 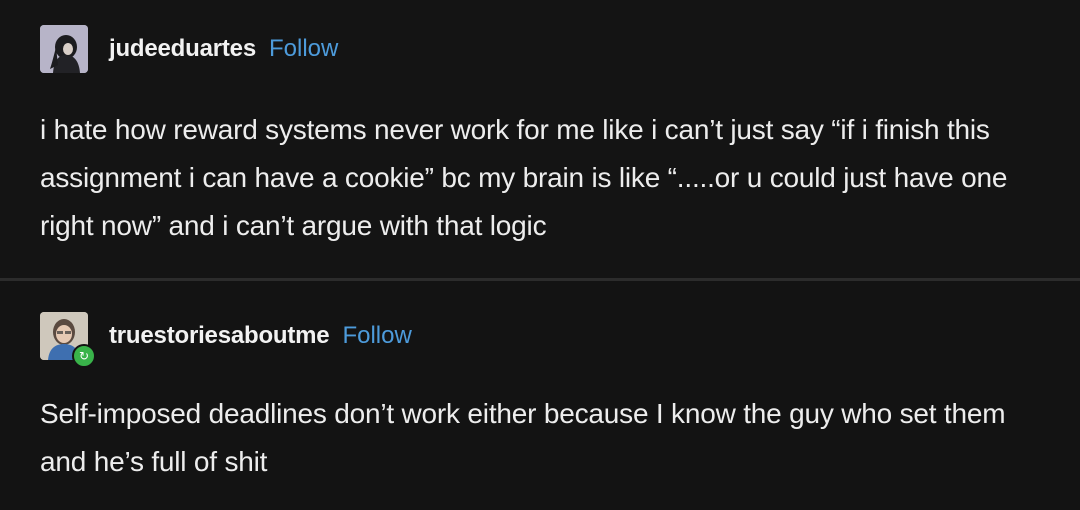 I want to click on post-header: ↻ truestoriesaboutme Follow, so click(x=545, y=340).